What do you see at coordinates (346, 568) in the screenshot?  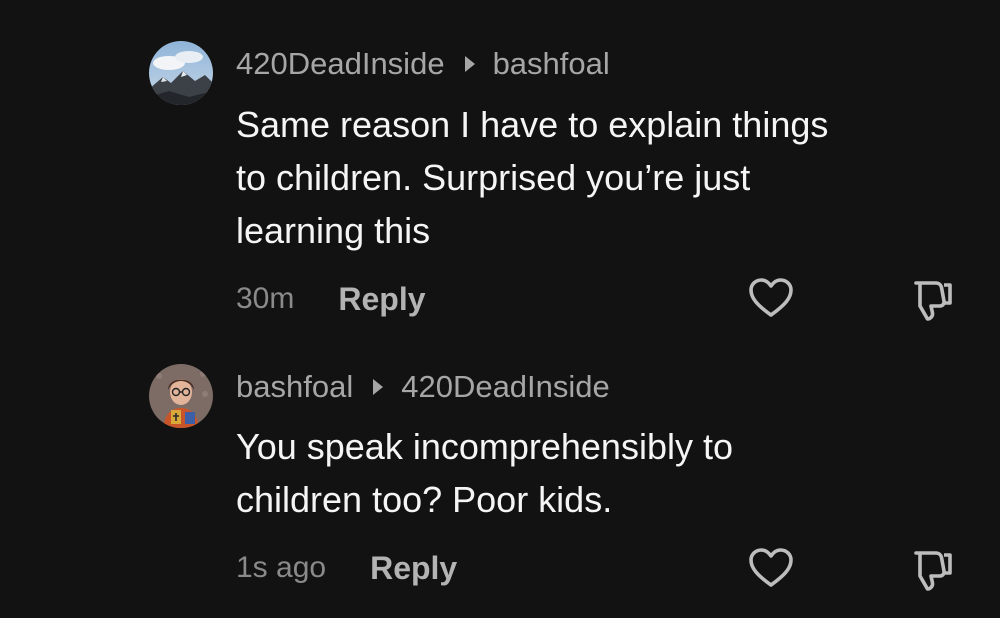 I see `comment-footer: 1s ago Reply` at bounding box center [346, 568].